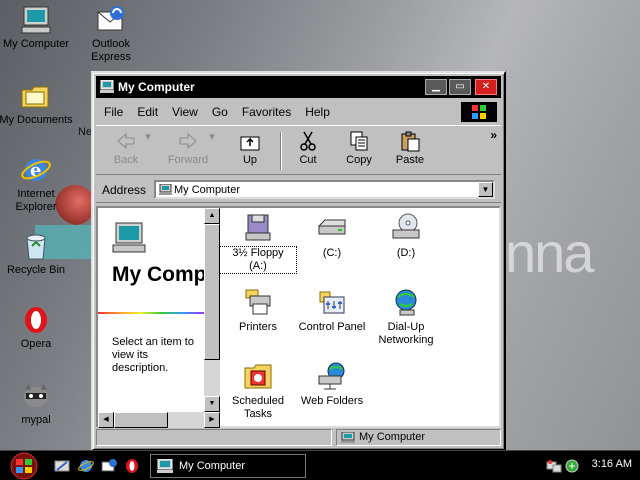 The image size is (640, 480). I want to click on status-bar: My Computer, so click(298, 437).